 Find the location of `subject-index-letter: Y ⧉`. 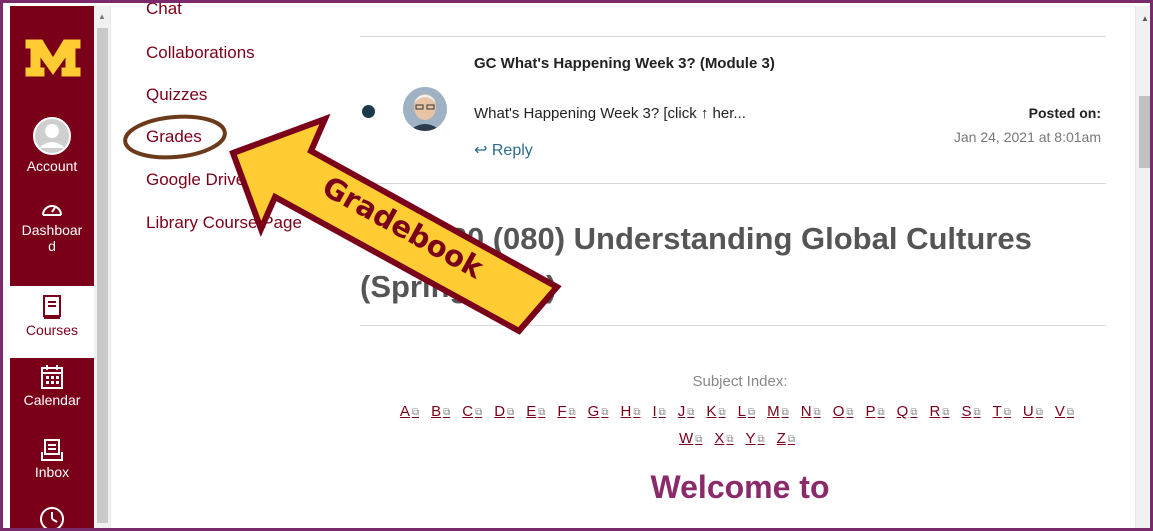

subject-index-letter: Y ⧉ is located at coordinates (755, 439).